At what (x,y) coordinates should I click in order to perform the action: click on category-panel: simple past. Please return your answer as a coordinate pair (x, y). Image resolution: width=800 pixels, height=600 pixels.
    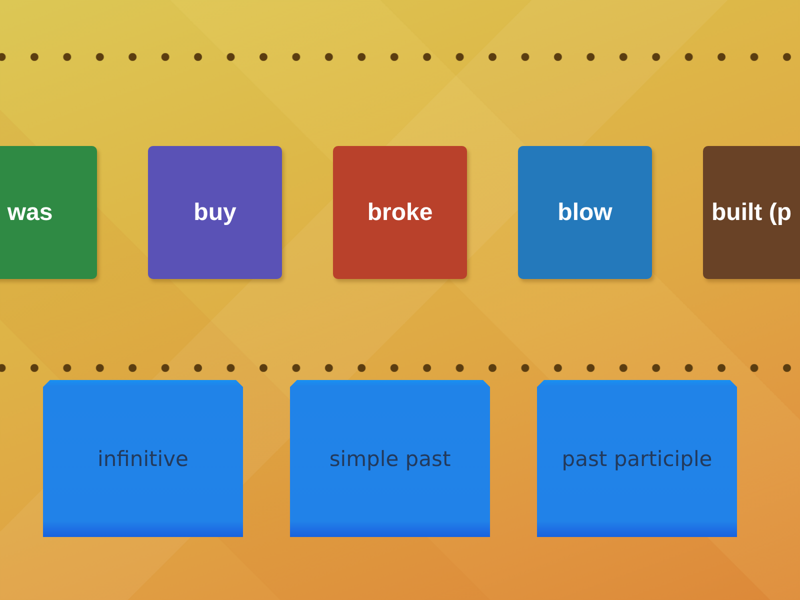
    Looking at the image, I should click on (390, 458).